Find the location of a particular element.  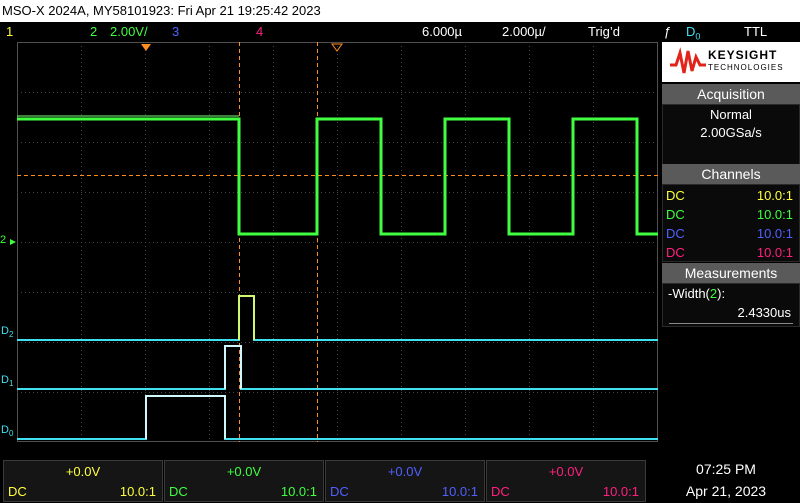

channels-body: DC 10.0:1 DC 10.0:1 DC 10.0:1 DC 10.0:1 is located at coordinates (731, 223).